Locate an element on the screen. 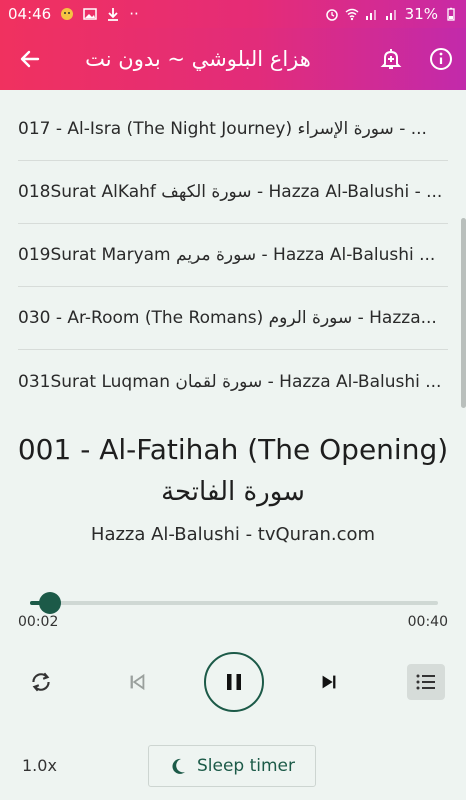 The height and width of the screenshot is (800, 466). repeat-button is located at coordinates (41, 682).